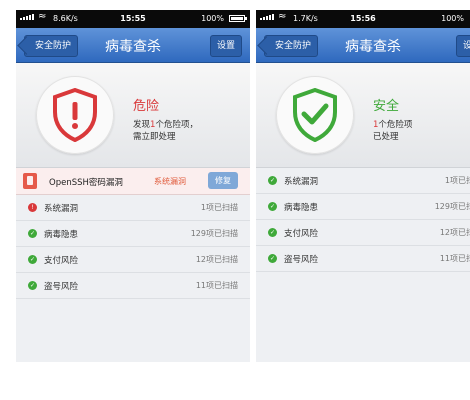  Describe the element at coordinates (386, 106) in the screenshot. I see `risk-status: 安全` at that location.